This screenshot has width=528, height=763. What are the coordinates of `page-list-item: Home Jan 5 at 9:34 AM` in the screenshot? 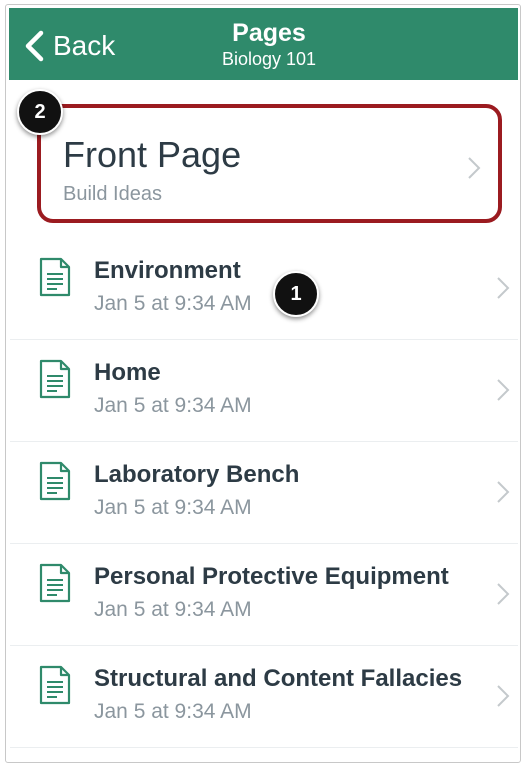 It's located at (264, 390).